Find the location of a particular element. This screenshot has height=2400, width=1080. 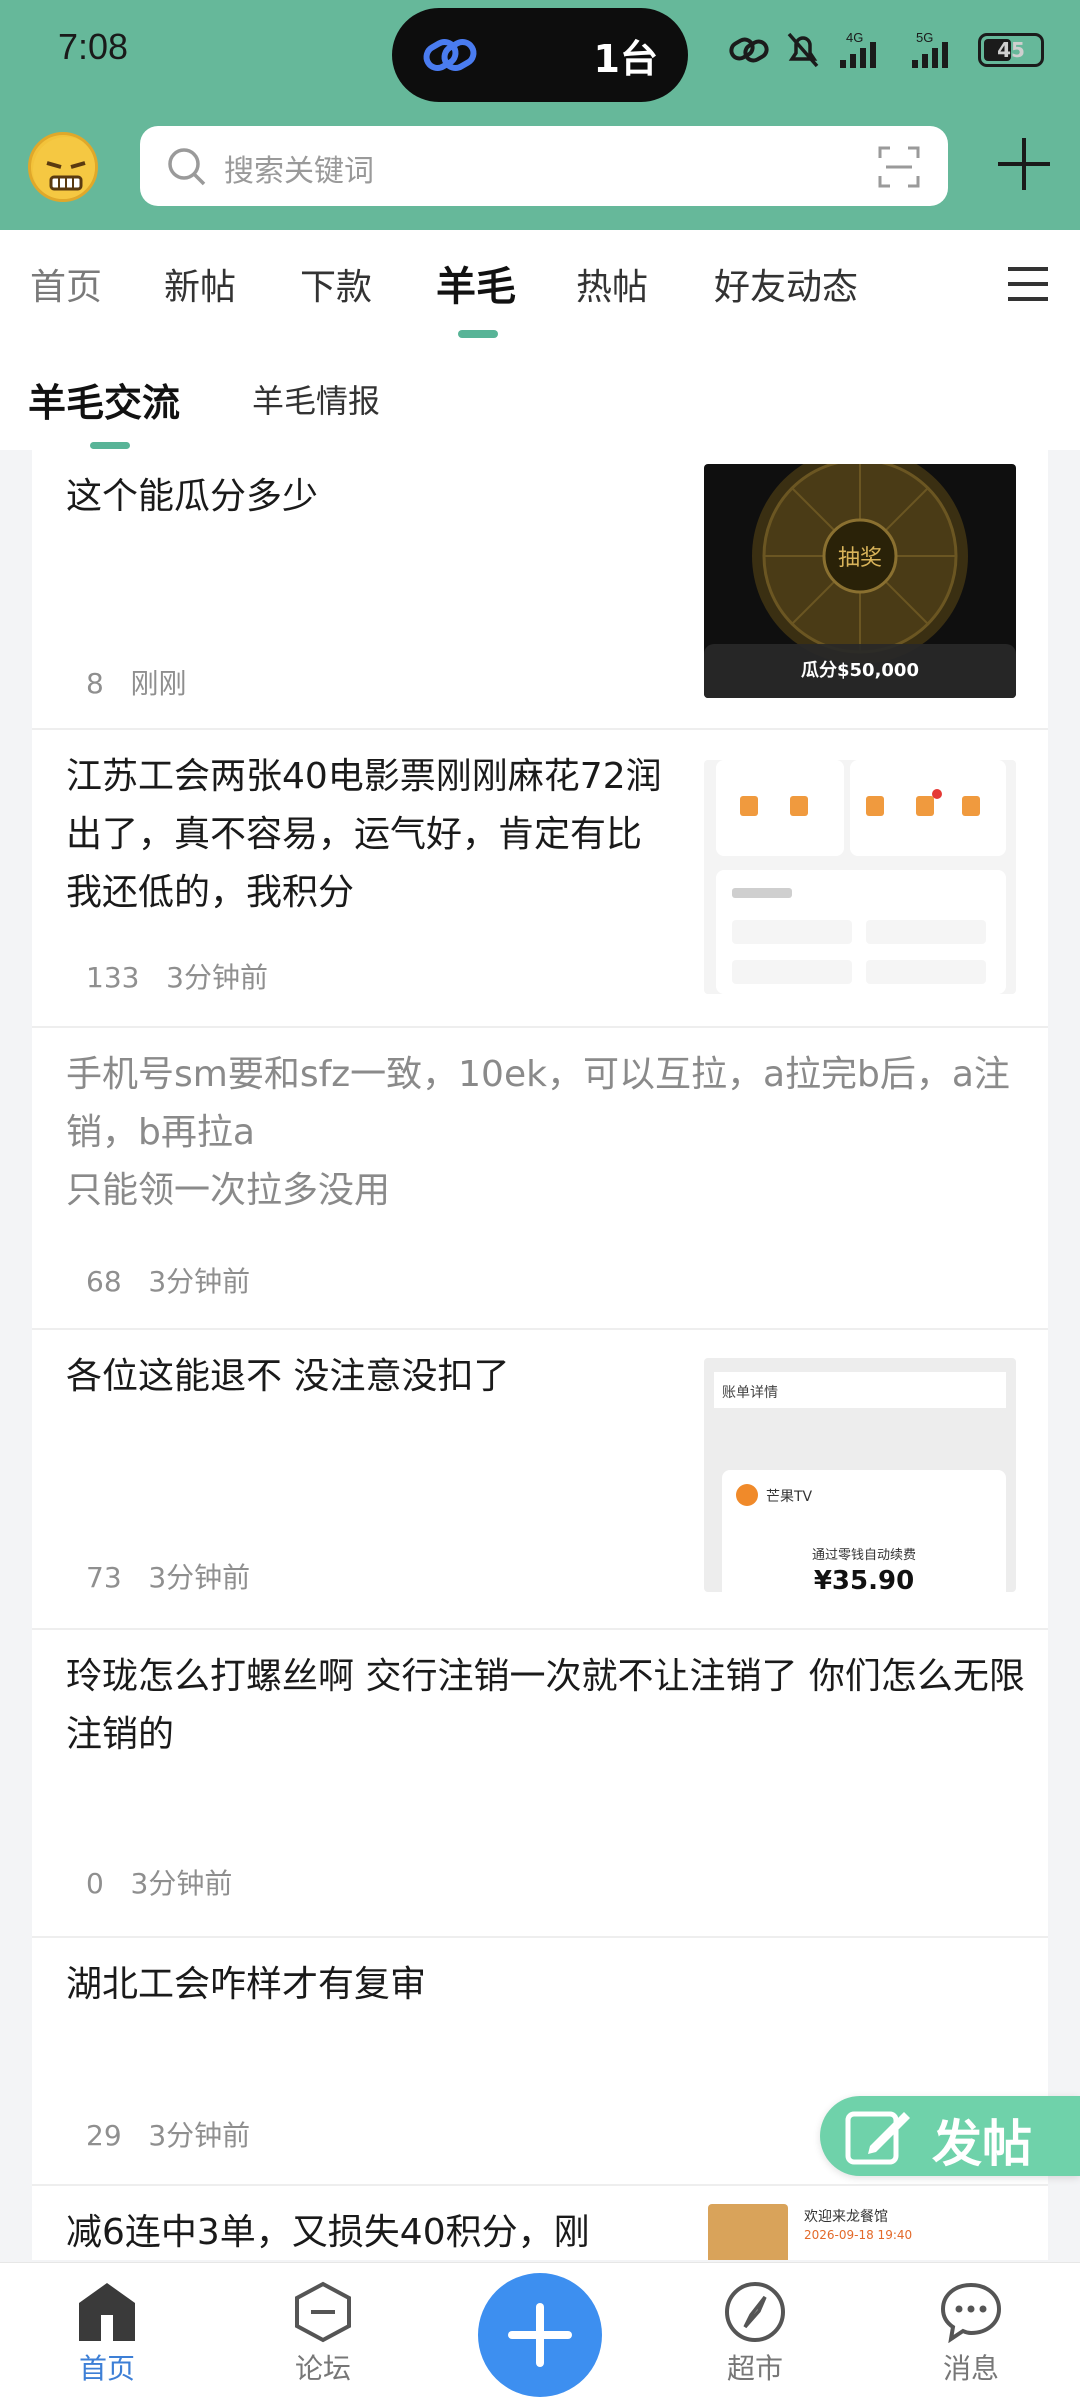

post-item: 玲珑怎么打螺丝啊 交行注销一次就不让注销了 你们怎么无限注销的 0 3分钟前 is located at coordinates (540, 1784).